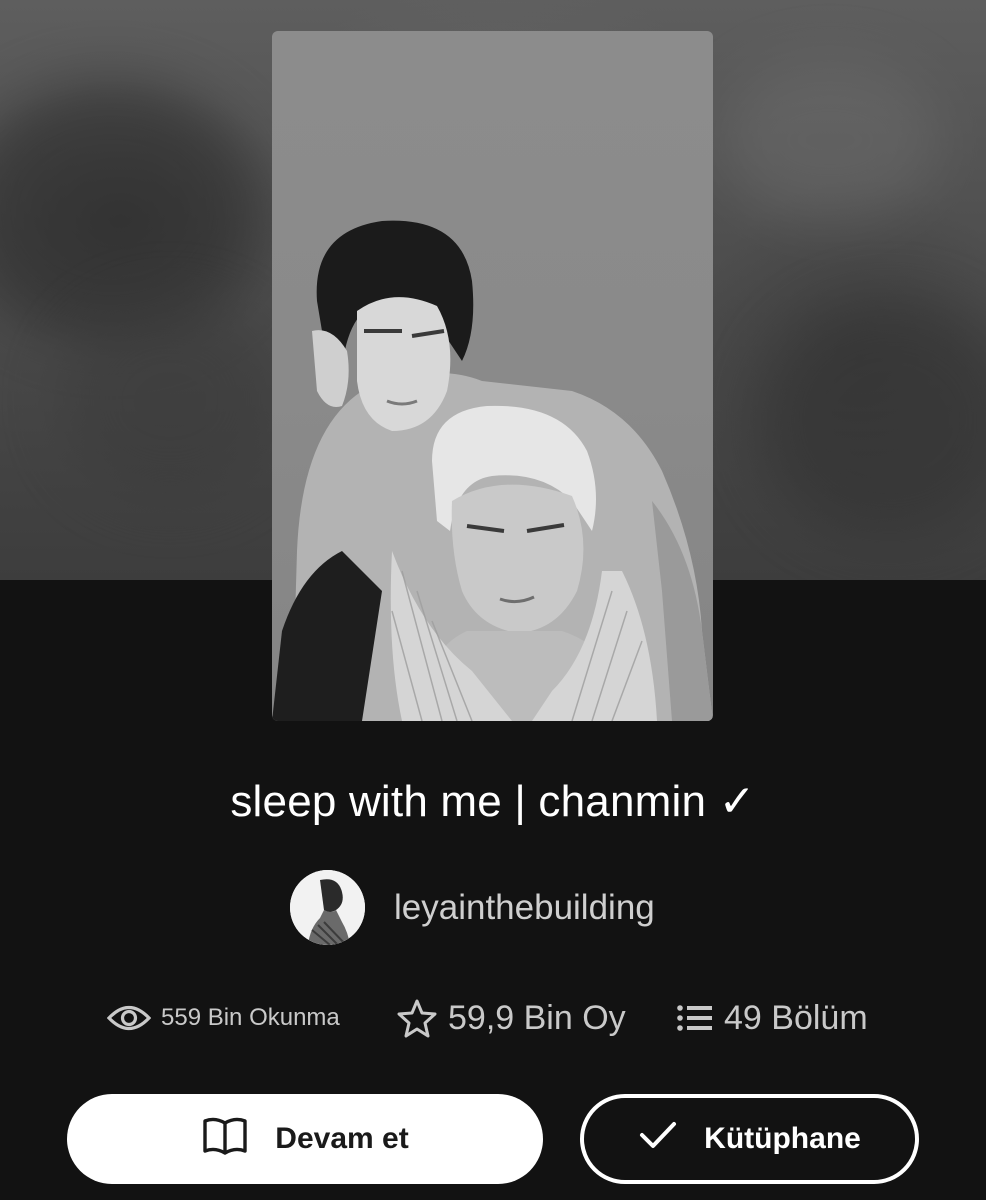 This screenshot has width=986, height=1200. I want to click on eye-icon, so click(129, 1018).